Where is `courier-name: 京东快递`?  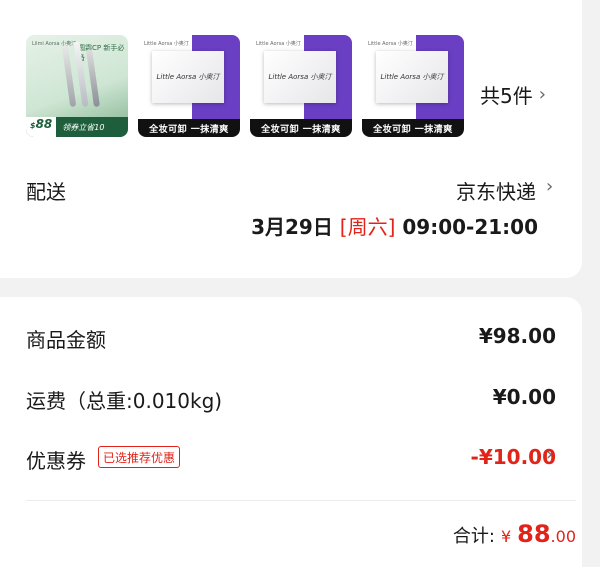 courier-name: 京东快递 is located at coordinates (496, 192).